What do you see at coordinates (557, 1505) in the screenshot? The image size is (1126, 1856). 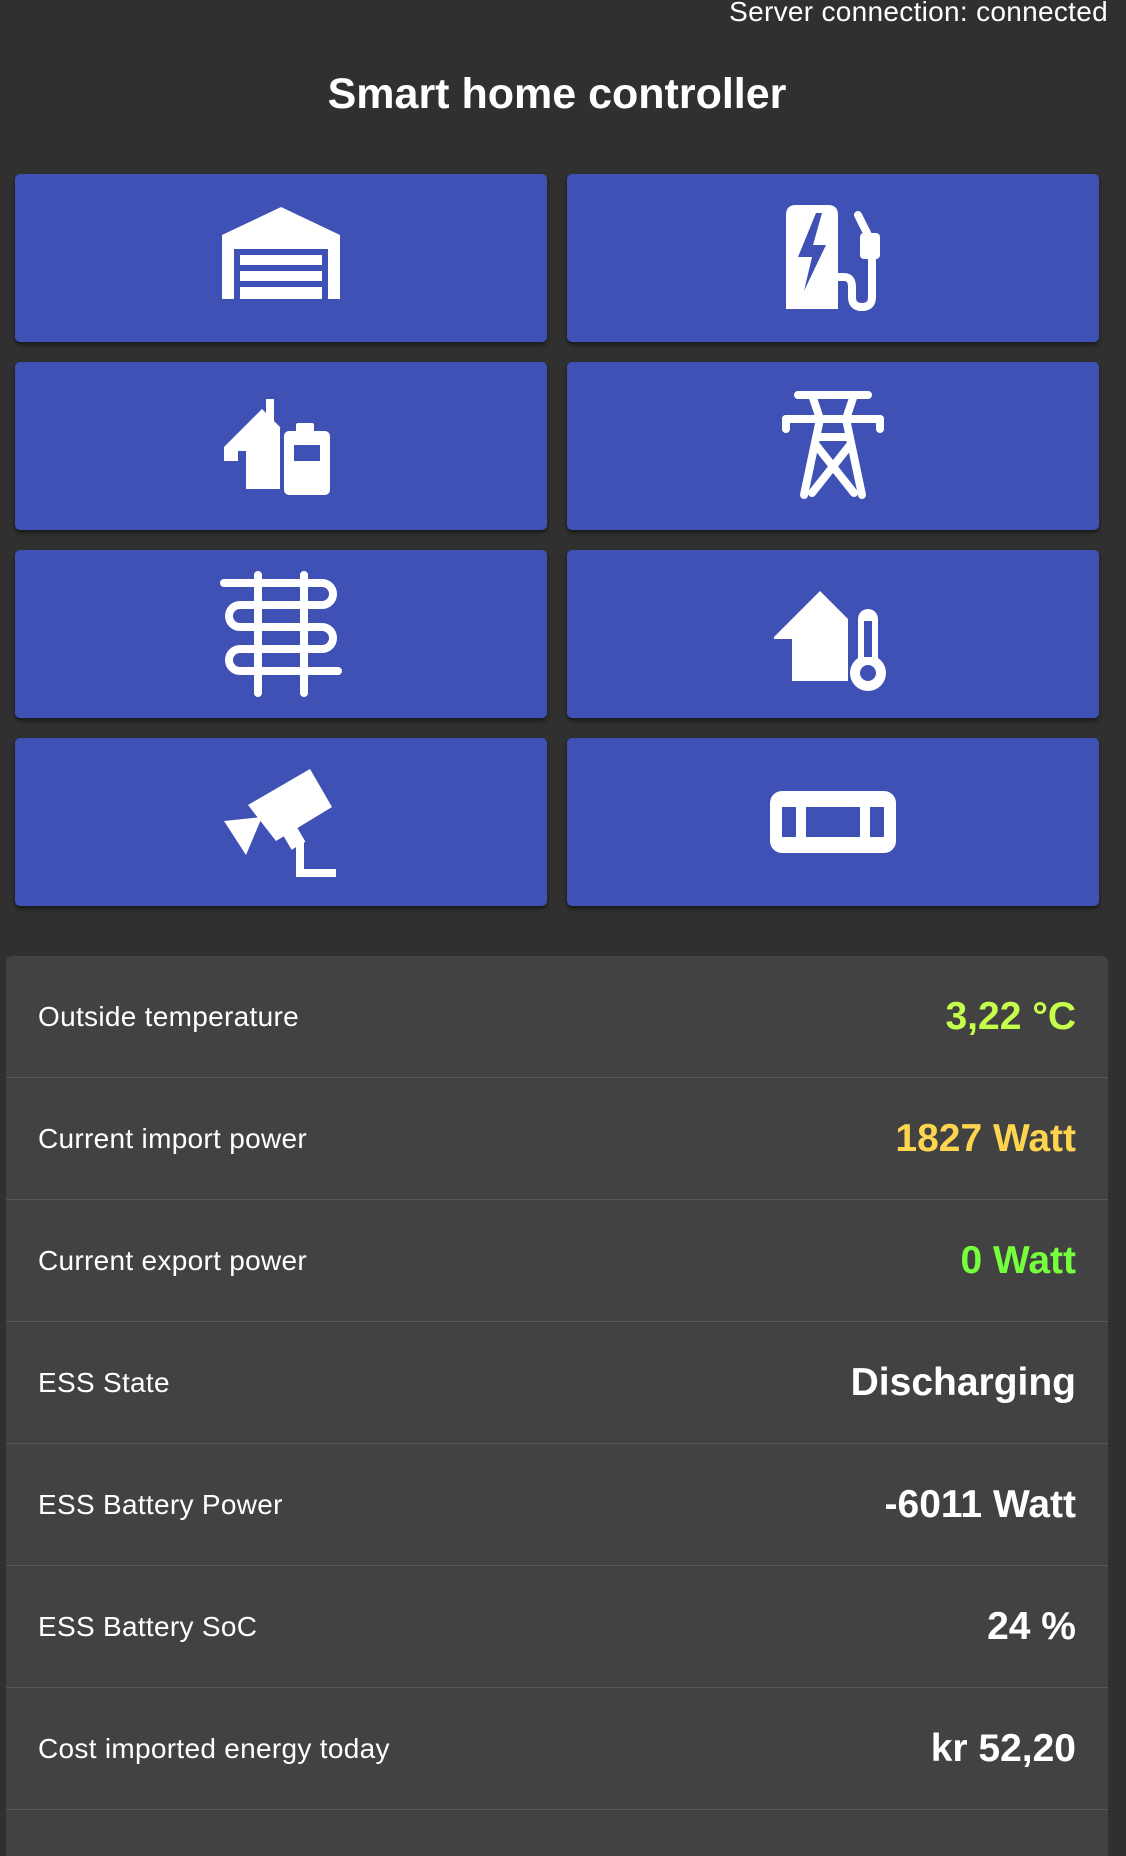 I see `ess-battery-power-row: ESS Battery Power -6011 Watt` at bounding box center [557, 1505].